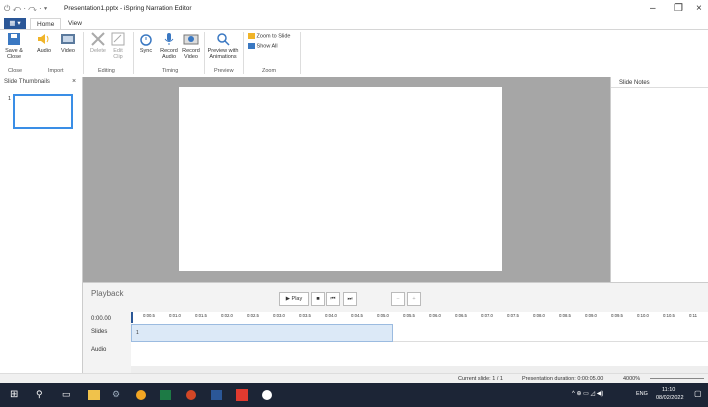  Describe the element at coordinates (43, 39) in the screenshot. I see `speaker-icon` at that location.